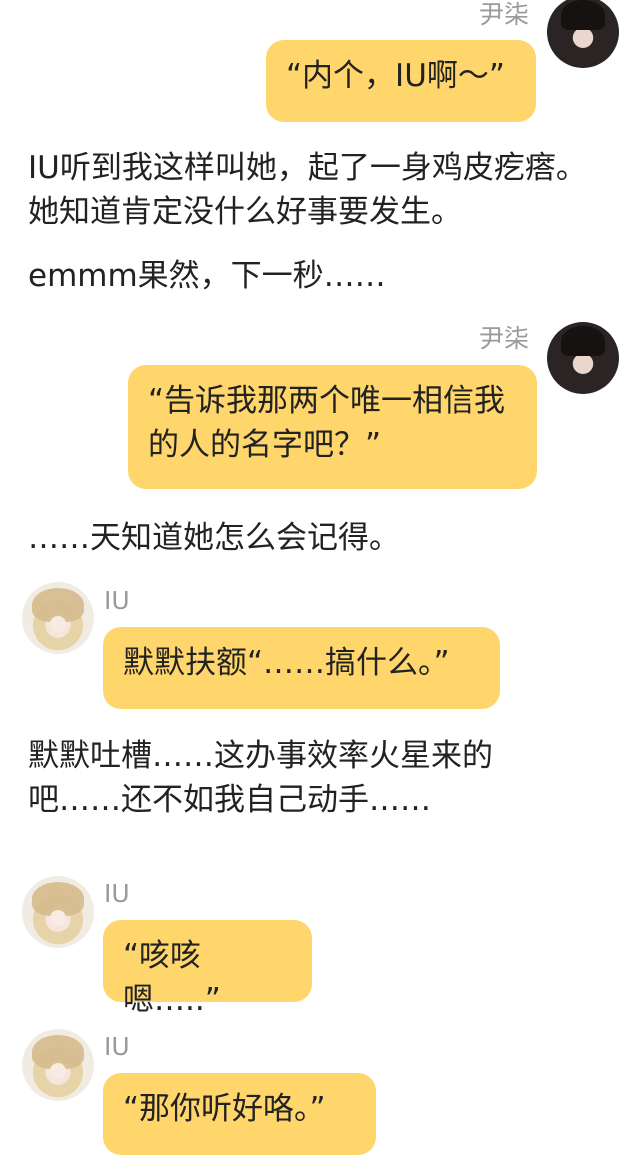 The height and width of the screenshot is (1155, 640). What do you see at coordinates (395, 76) in the screenshot?
I see `message-text: “内个，IU啊～”` at bounding box center [395, 76].